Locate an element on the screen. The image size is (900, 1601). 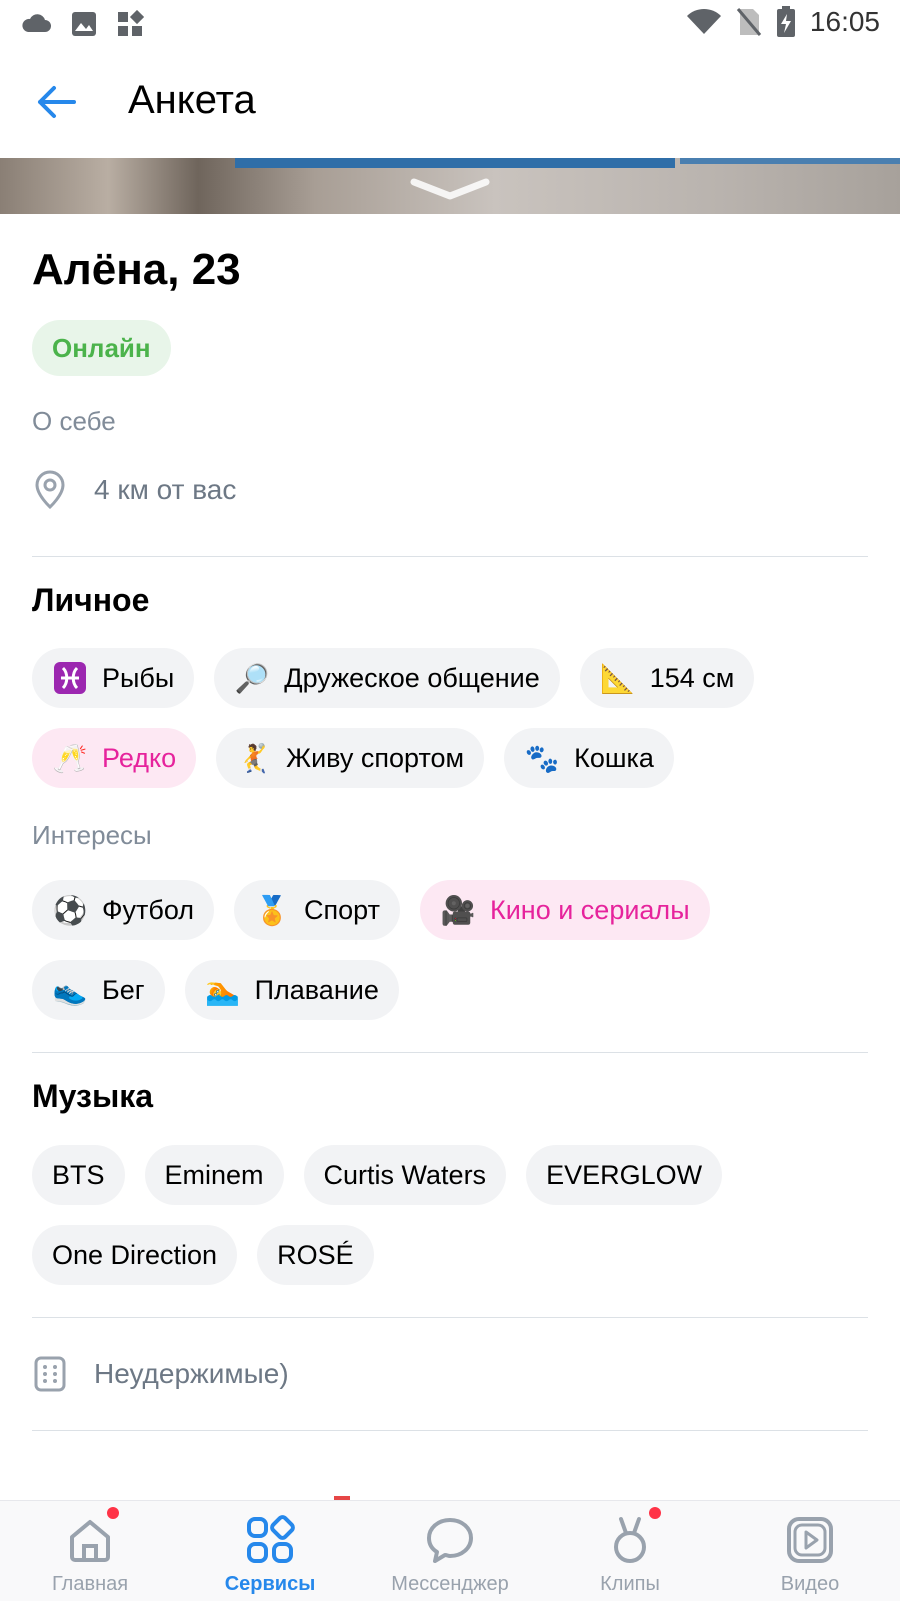
music-chips-row-1: BTS Eminem Curtis Waters EVERGLOW is located at coordinates (377, 1175).